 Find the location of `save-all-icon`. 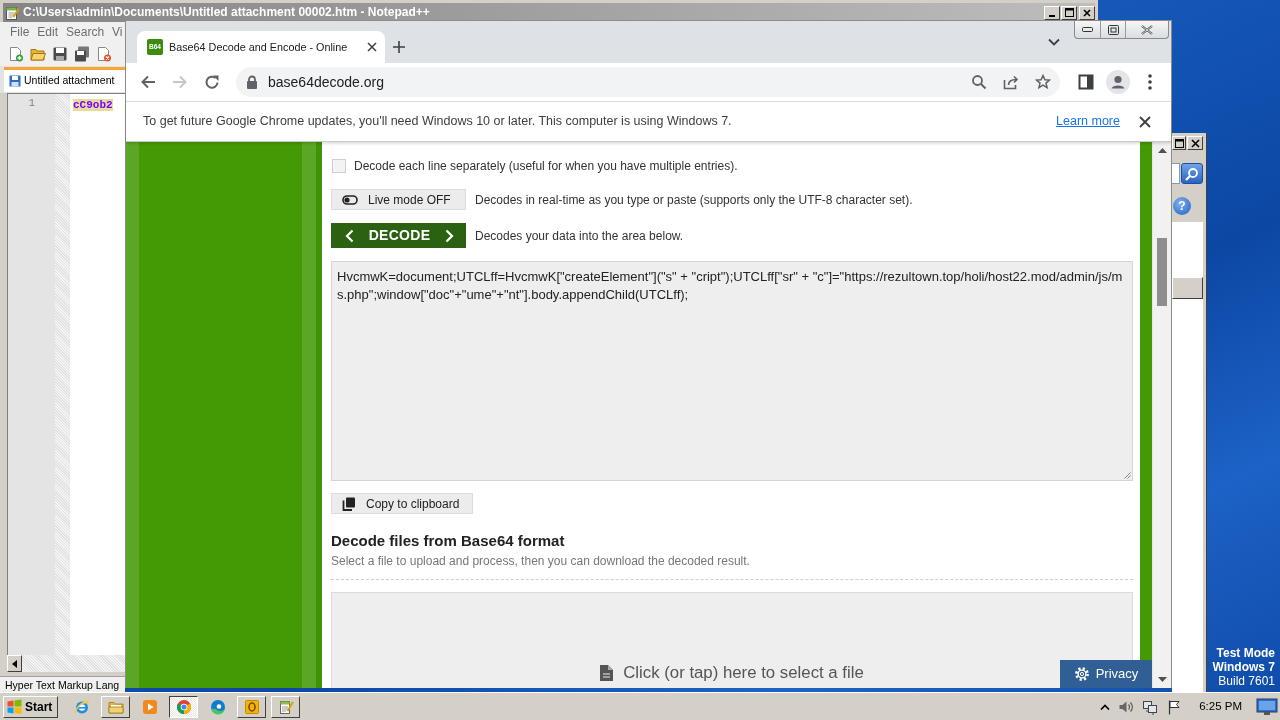

save-all-icon is located at coordinates (82, 54).